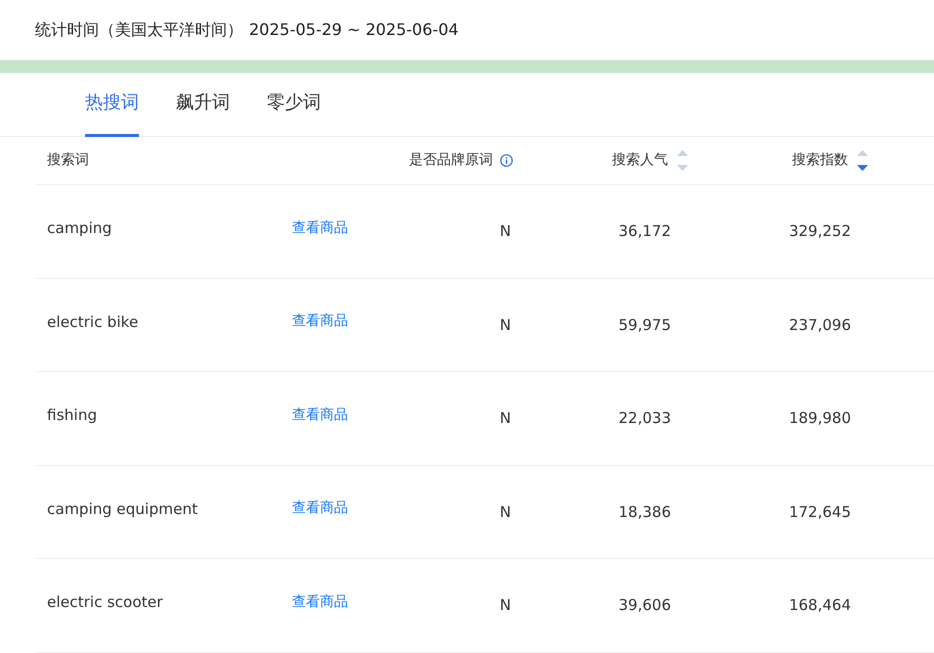 This screenshot has width=934, height=653. I want to click on table-cell-text: 329,252, so click(819, 231).